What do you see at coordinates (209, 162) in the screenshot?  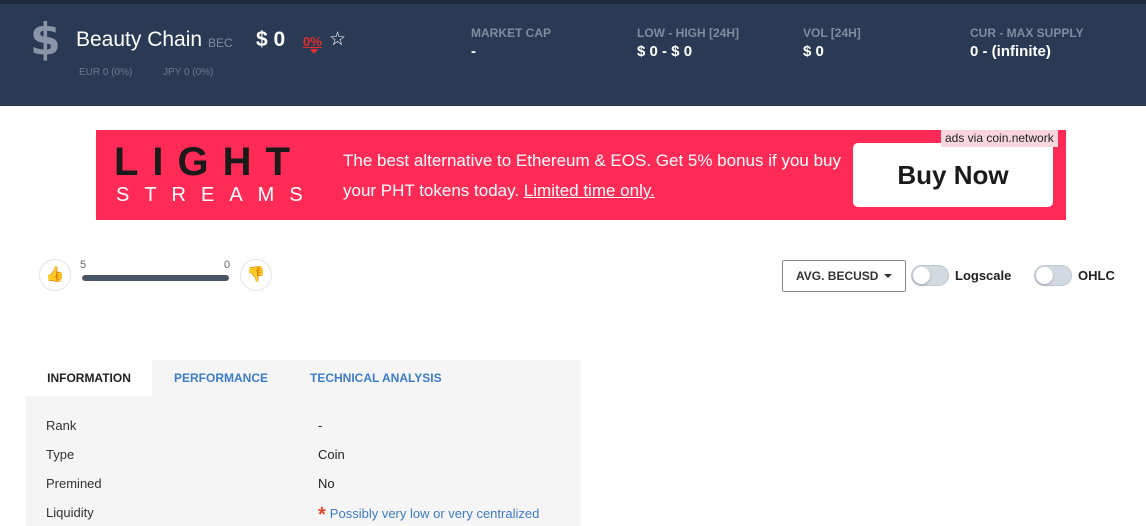 I see `ad-logo-wordmark-top: LIGHT` at bounding box center [209, 162].